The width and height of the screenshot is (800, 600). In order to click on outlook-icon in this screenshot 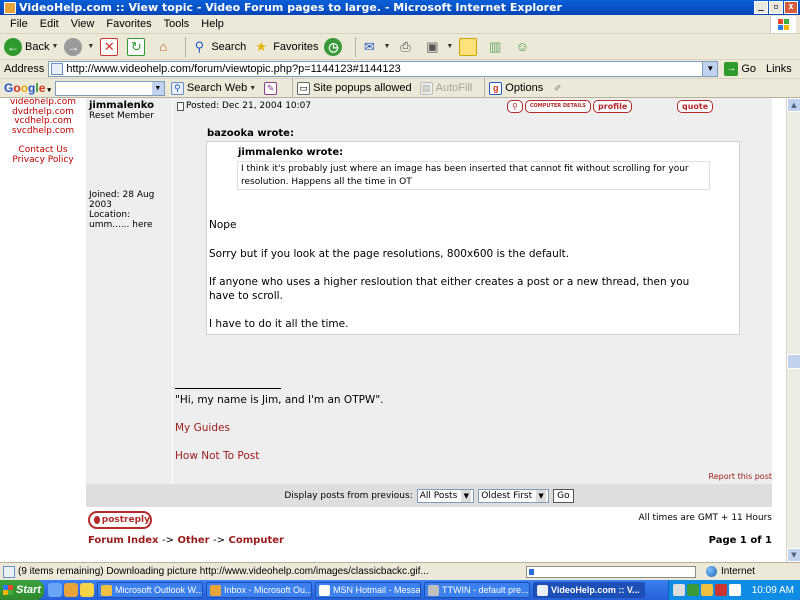, I will do `click(71, 590)`.